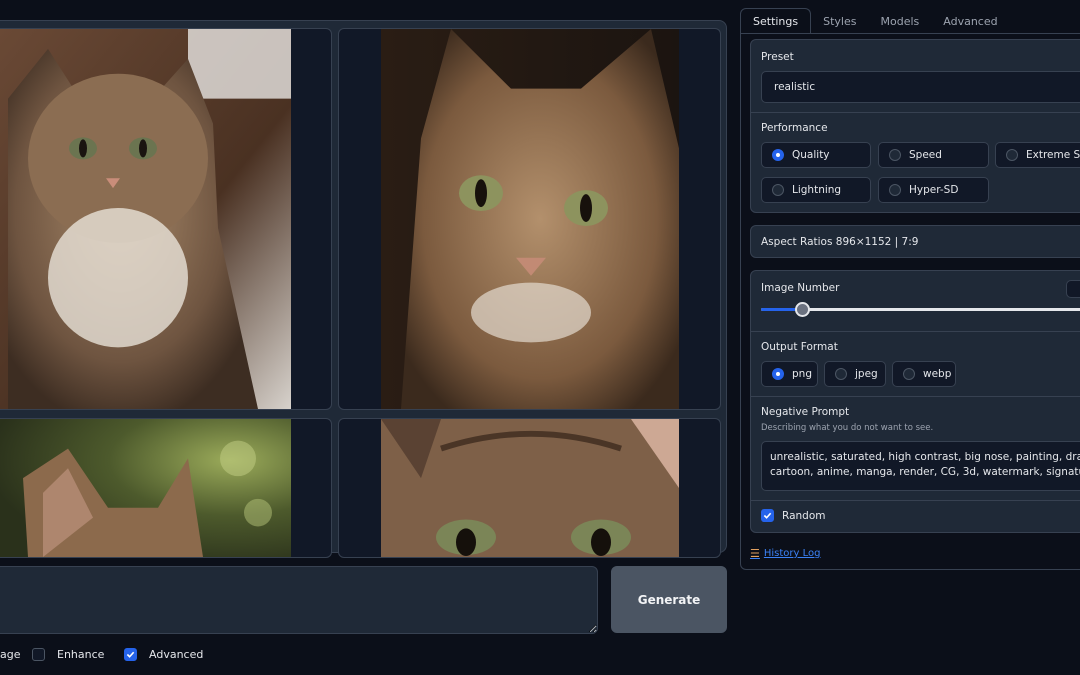 This screenshot has width=1080, height=675. I want to click on performance-quality-radio: Quality, so click(816, 155).